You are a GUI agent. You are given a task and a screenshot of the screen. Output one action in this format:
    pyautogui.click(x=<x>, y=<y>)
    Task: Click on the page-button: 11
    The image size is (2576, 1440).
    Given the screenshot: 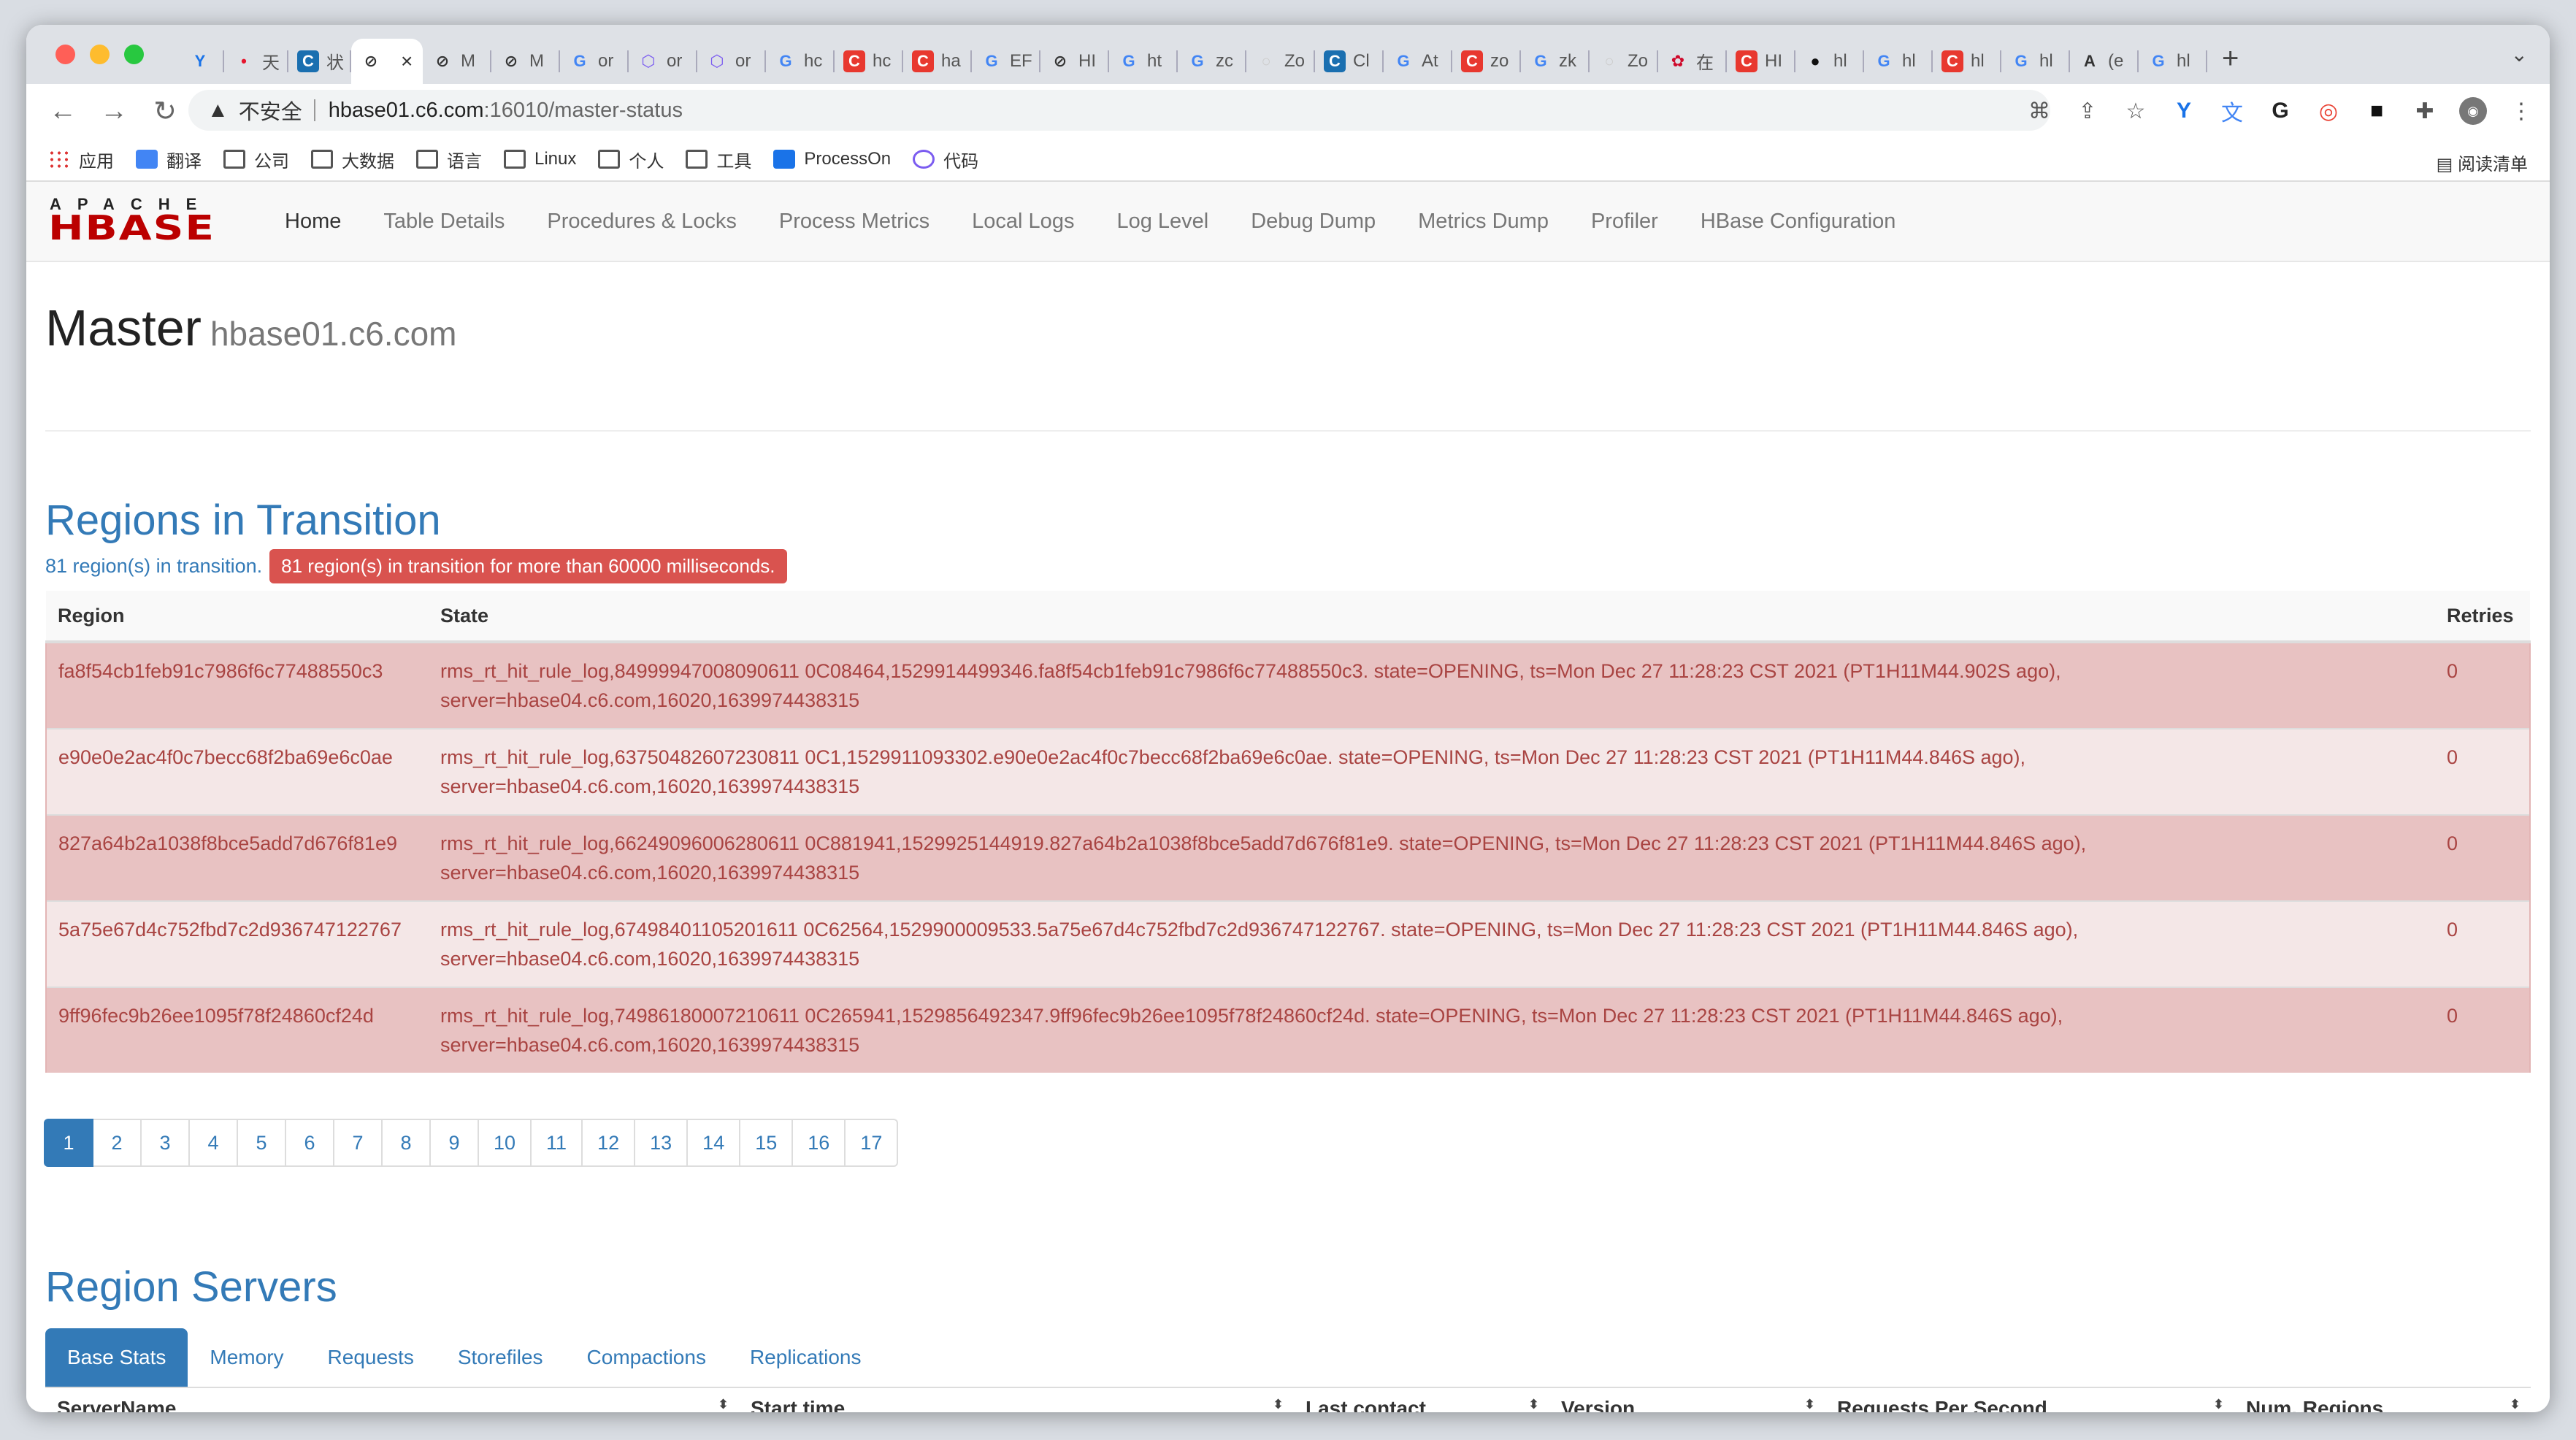 What is the action you would take?
    pyautogui.click(x=556, y=1143)
    